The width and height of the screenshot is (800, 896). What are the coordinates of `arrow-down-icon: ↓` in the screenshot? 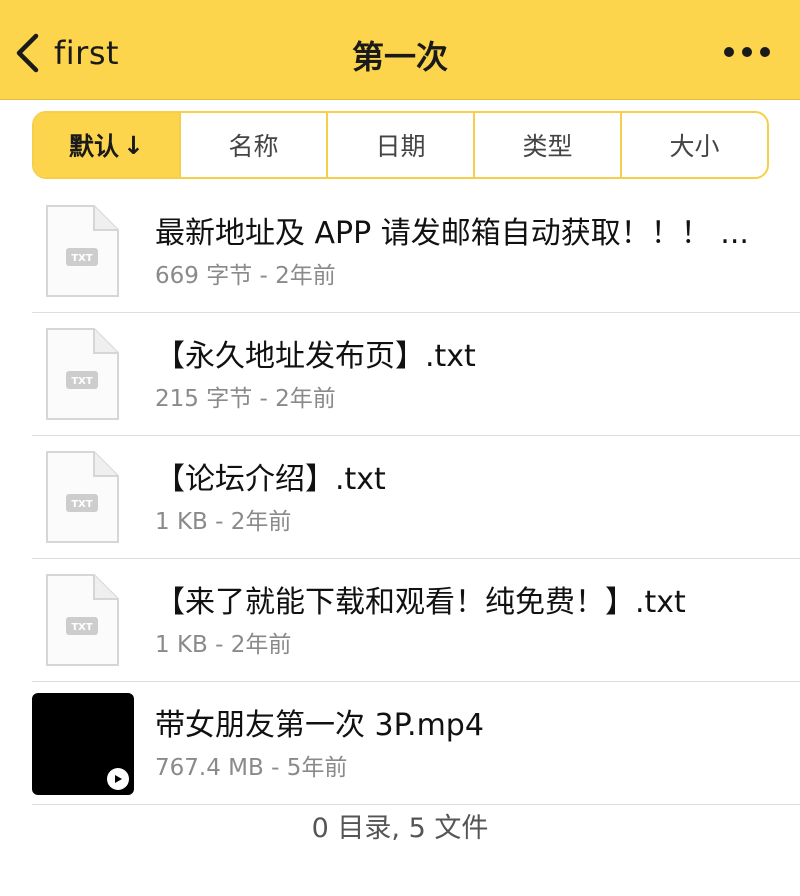 It's located at (133, 145).